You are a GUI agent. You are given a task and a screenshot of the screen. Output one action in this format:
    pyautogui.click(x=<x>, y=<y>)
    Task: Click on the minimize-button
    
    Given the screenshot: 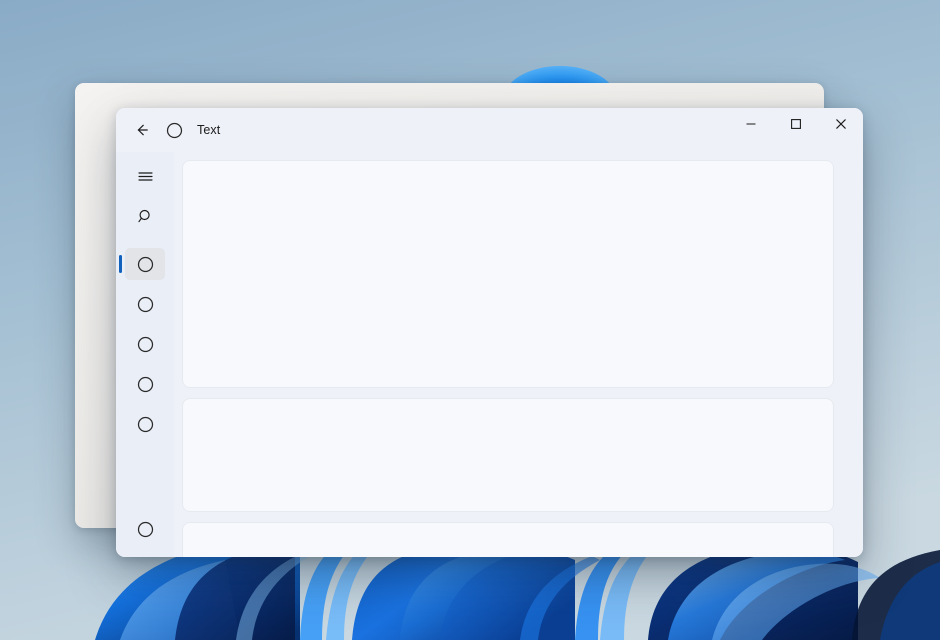 What is the action you would take?
    pyautogui.click(x=750, y=124)
    